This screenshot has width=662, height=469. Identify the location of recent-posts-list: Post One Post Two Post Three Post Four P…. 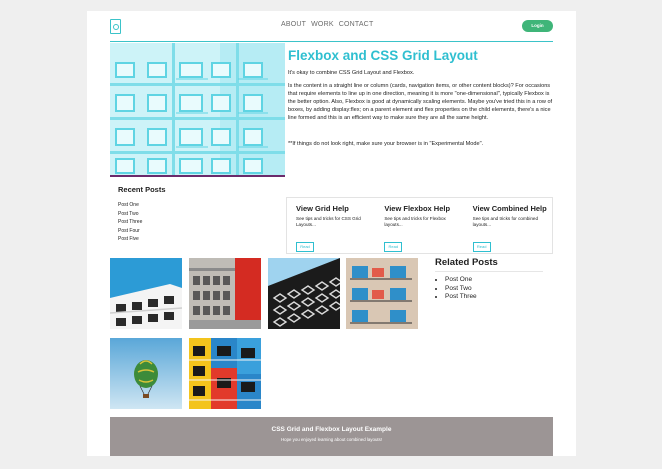
(130, 222).